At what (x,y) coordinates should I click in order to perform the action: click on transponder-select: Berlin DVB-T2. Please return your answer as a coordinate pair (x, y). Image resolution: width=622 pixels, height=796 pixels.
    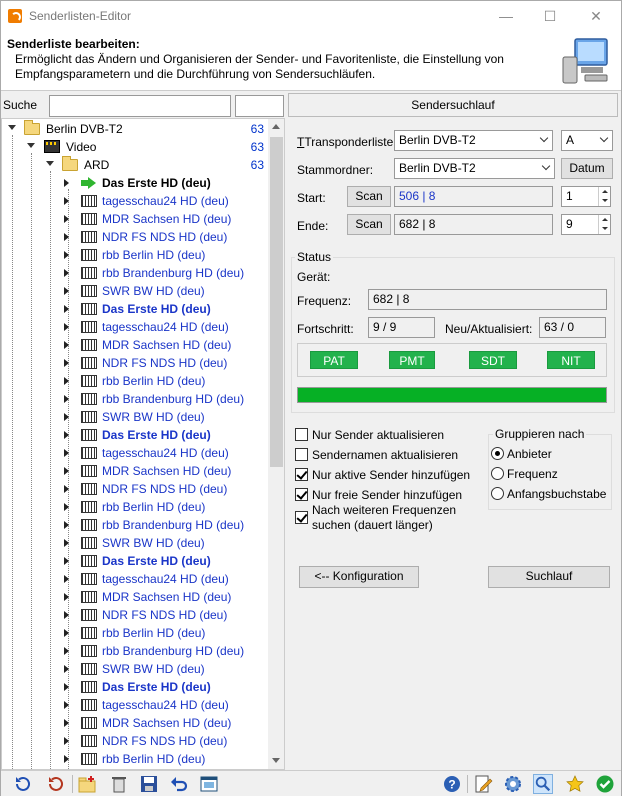
    Looking at the image, I should click on (473, 140).